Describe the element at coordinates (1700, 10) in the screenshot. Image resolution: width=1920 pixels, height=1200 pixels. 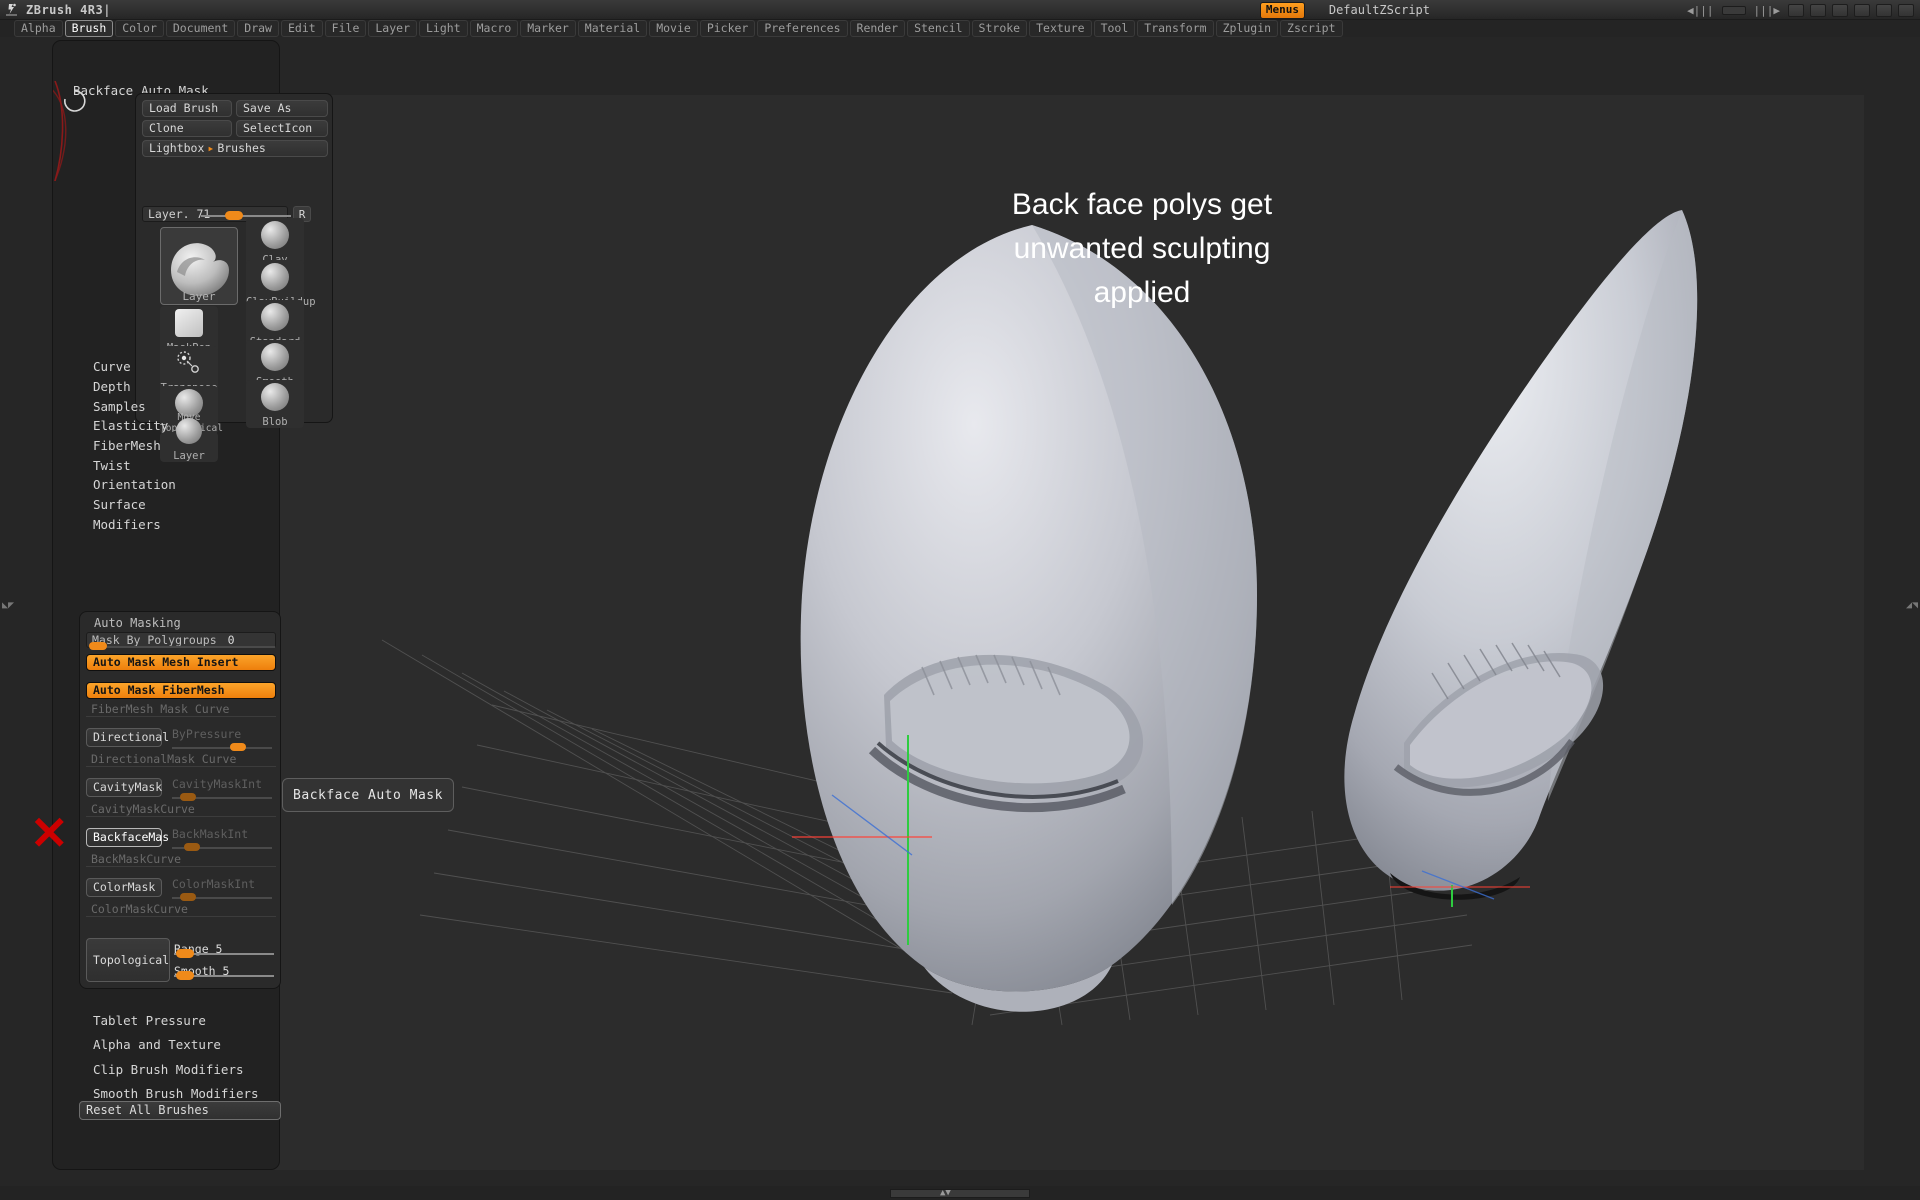
I see `prev-icon: ◀|||` at that location.